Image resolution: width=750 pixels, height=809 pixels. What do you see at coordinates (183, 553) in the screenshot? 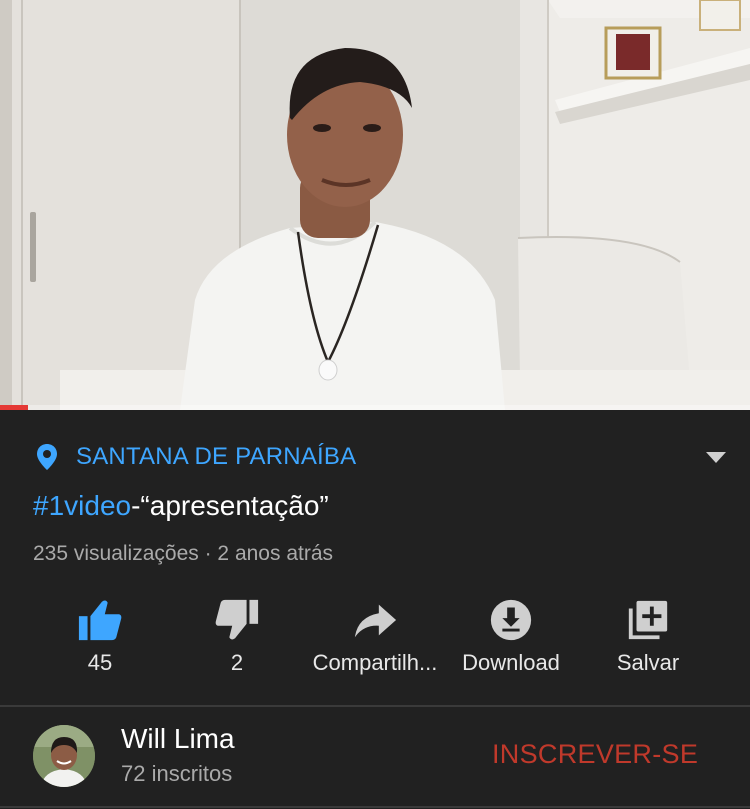
I see `video-meta: 235 visualizações · 2 anos atrás` at bounding box center [183, 553].